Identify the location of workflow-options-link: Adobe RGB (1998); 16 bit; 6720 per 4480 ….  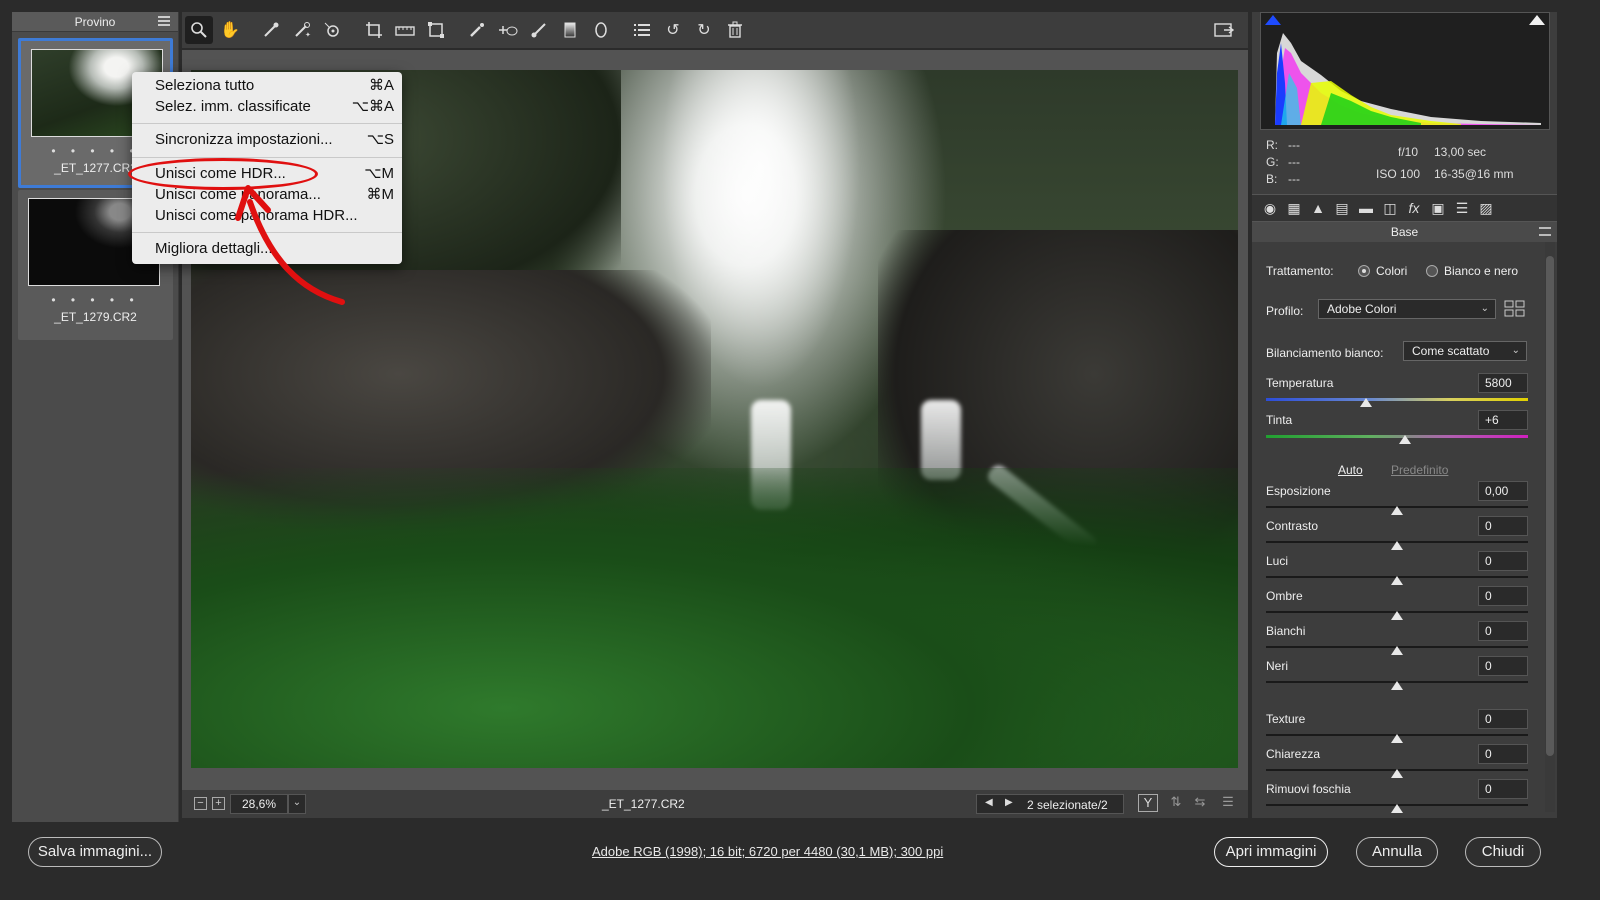
(767, 851).